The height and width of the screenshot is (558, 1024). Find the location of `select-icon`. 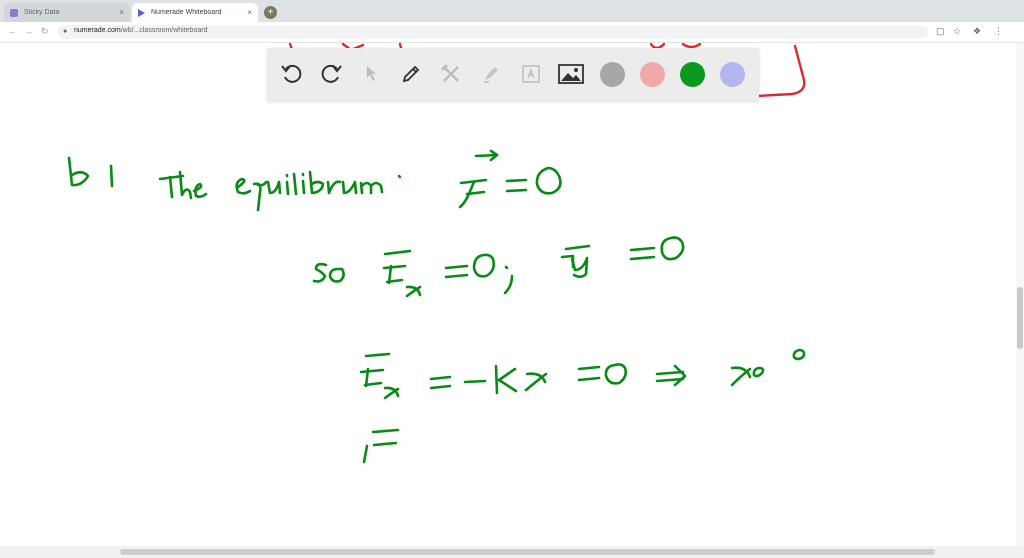

select-icon is located at coordinates (371, 74).